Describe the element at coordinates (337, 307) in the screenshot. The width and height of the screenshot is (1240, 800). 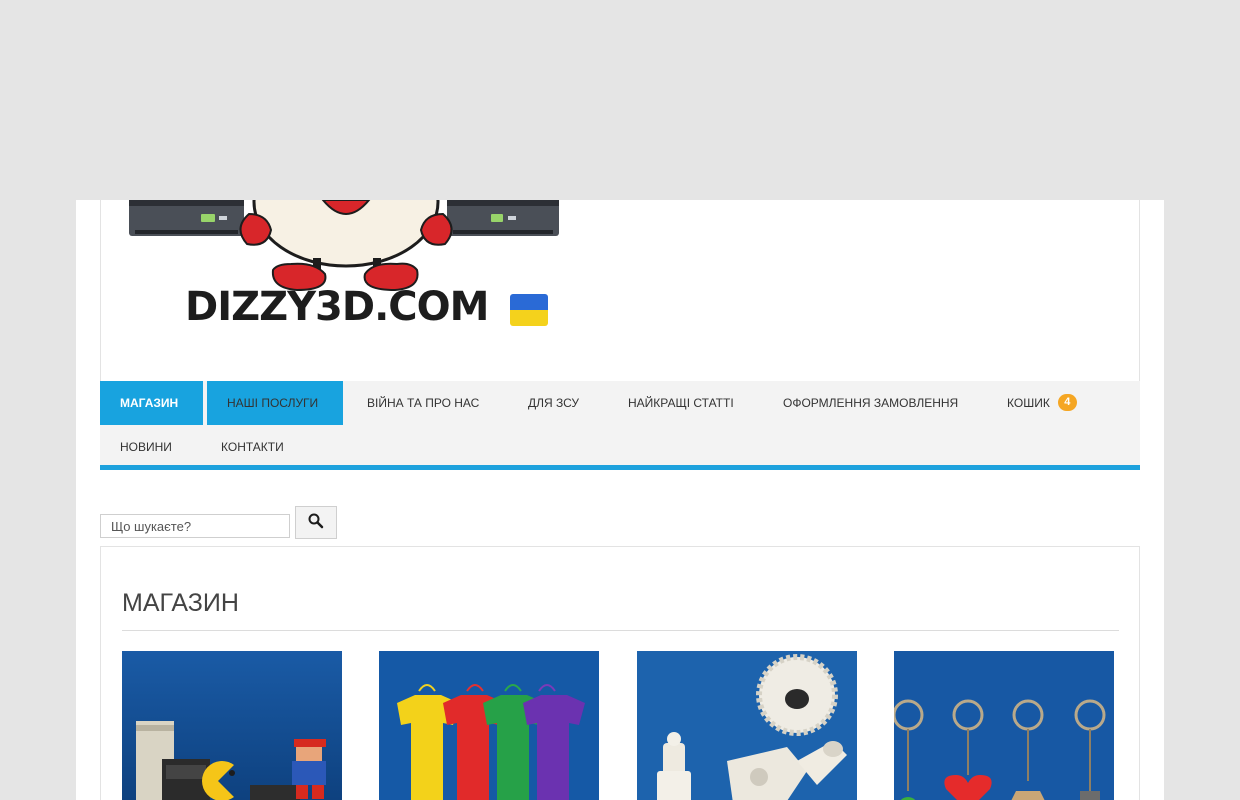
I see `logo-text: DIZZY3D.COM` at that location.